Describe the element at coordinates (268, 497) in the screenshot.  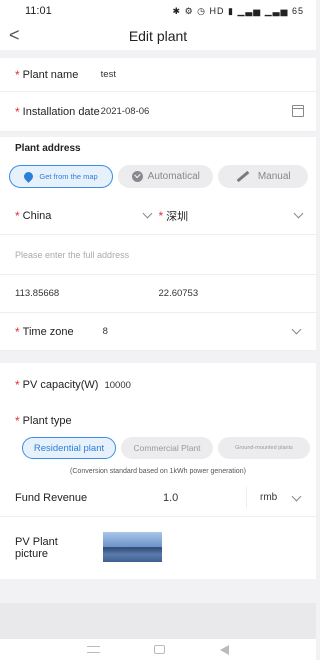
I see `currency-select: rmb` at that location.